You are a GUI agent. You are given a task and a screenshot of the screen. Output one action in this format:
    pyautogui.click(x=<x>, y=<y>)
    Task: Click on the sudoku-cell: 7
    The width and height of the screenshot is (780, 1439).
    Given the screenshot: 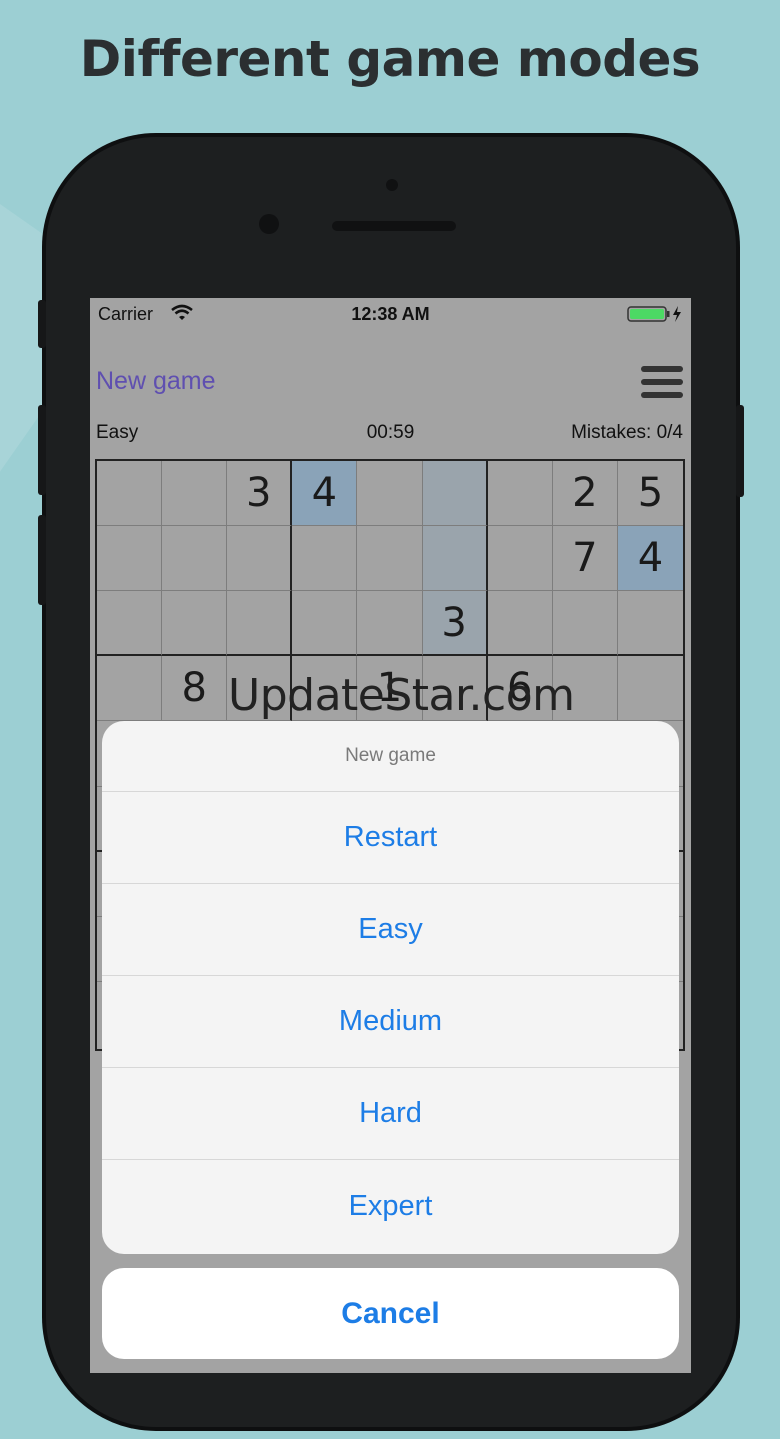 What is the action you would take?
    pyautogui.click(x=585, y=559)
    